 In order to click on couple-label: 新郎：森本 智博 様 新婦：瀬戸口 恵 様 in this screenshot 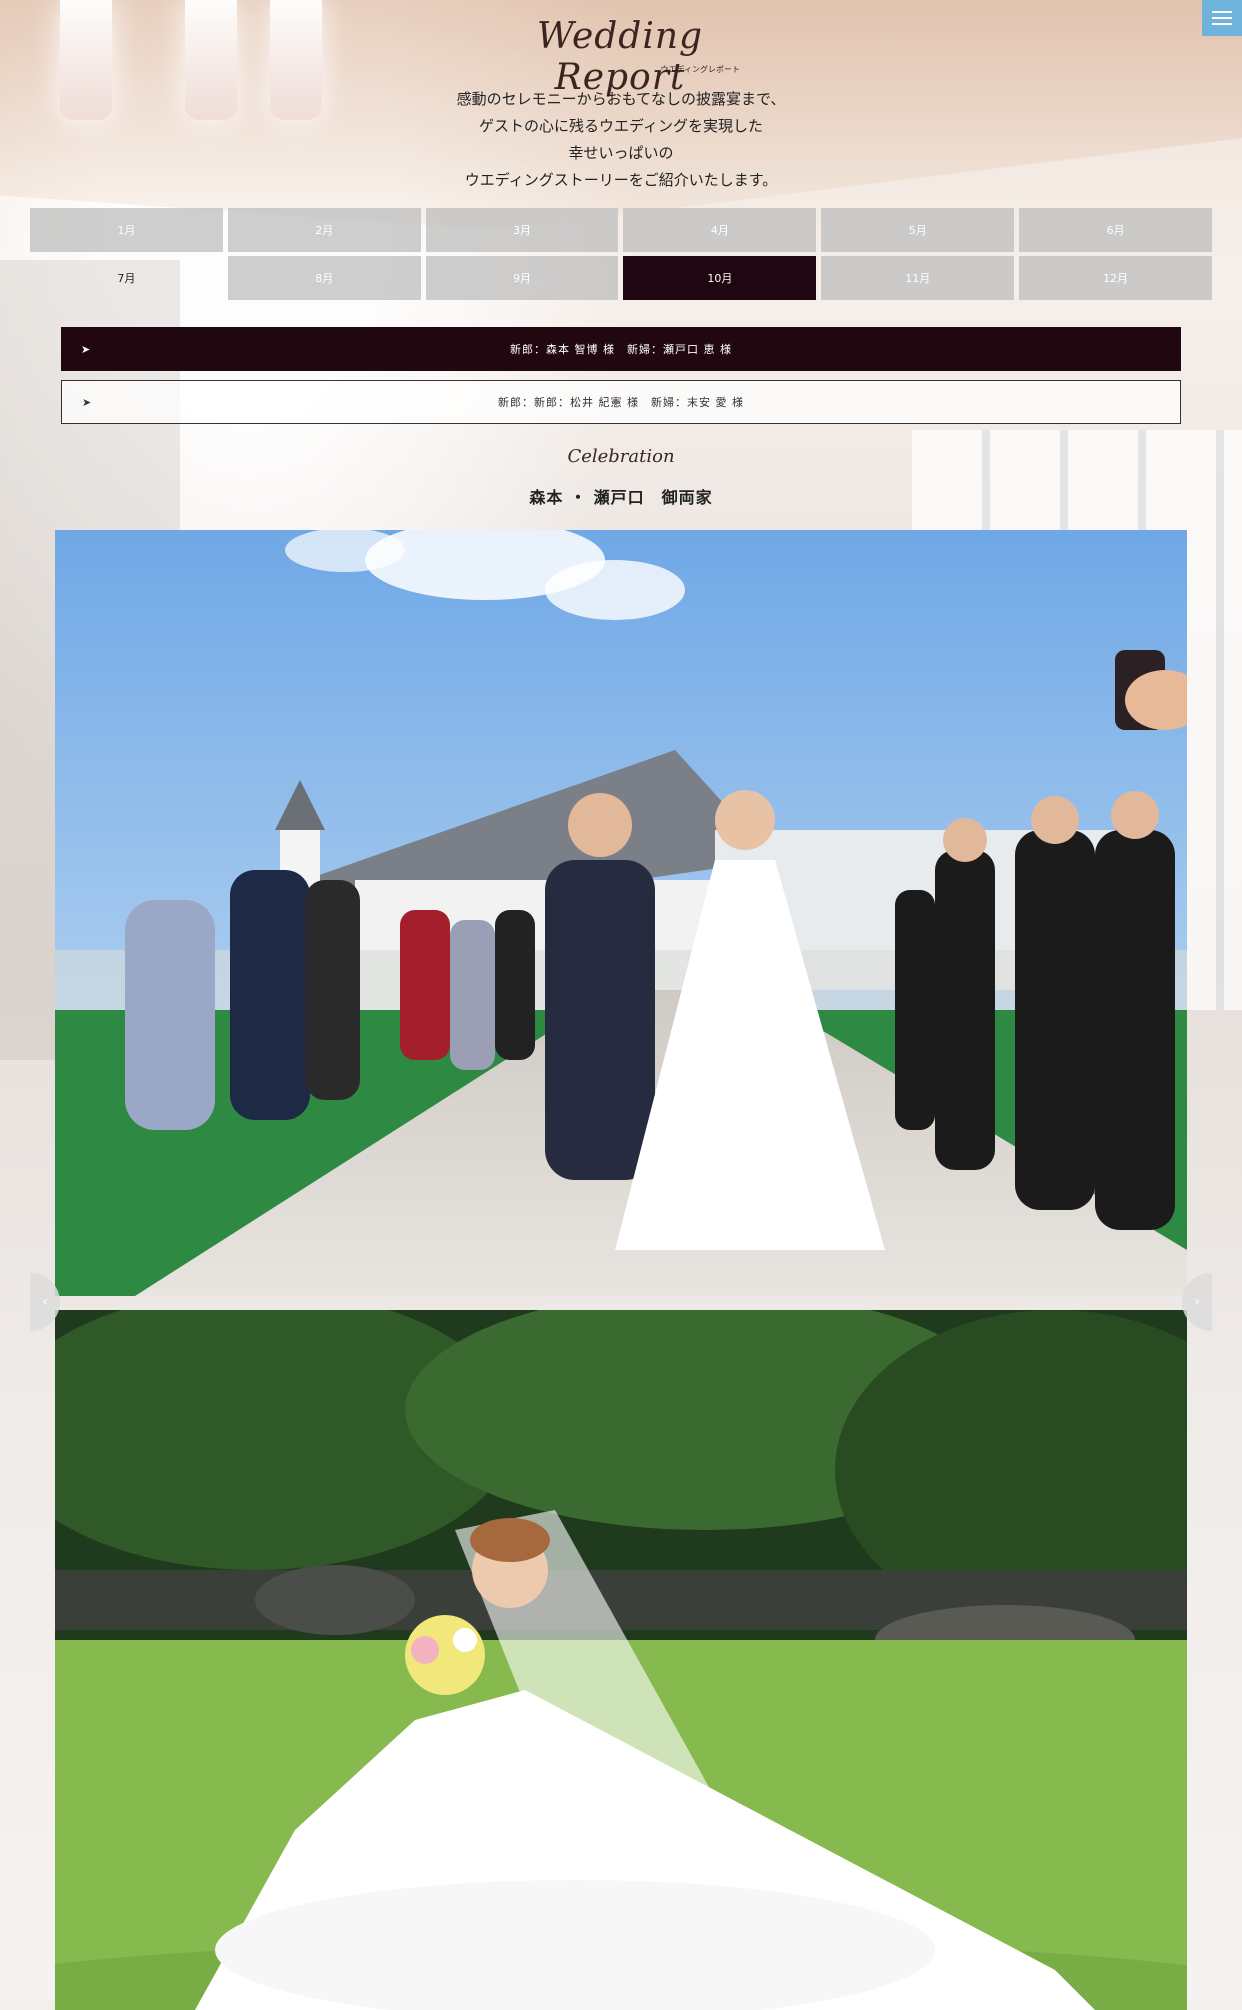, I will do `click(621, 349)`.